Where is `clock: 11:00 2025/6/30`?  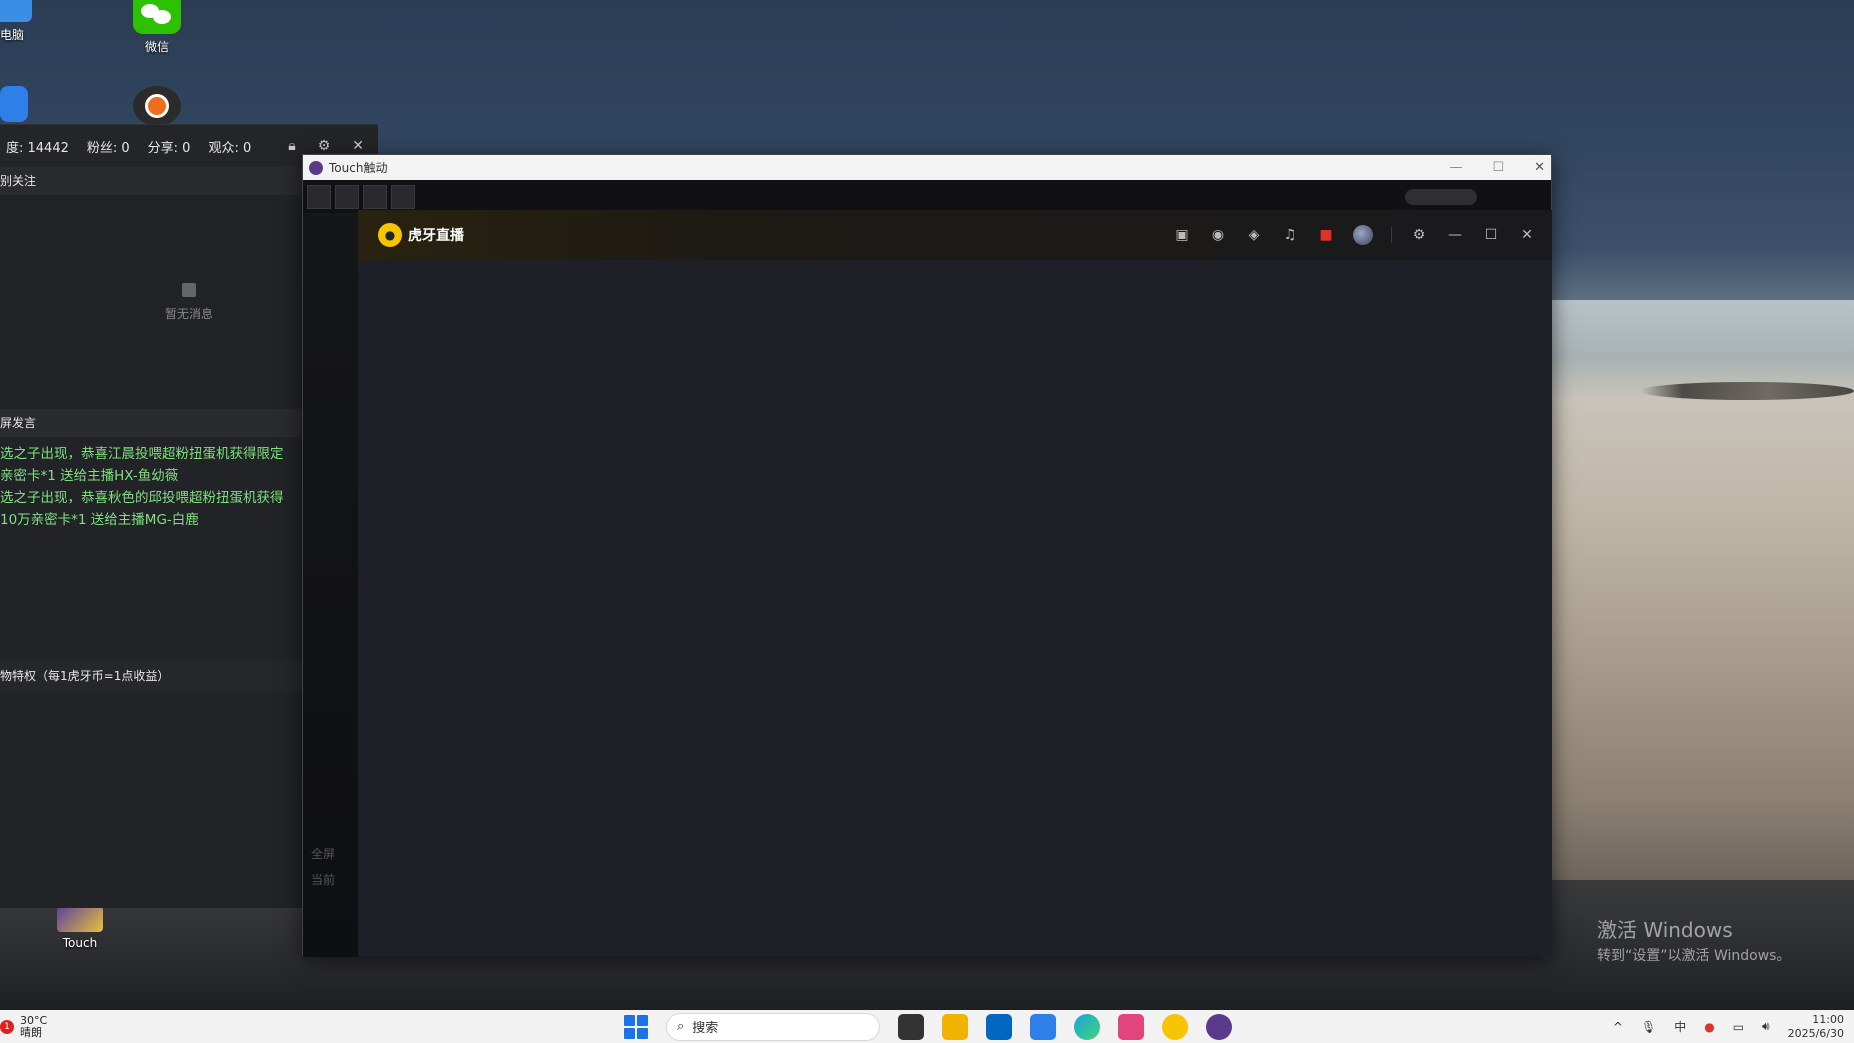
clock: 11:00 2025/6/30 is located at coordinates (1816, 1027).